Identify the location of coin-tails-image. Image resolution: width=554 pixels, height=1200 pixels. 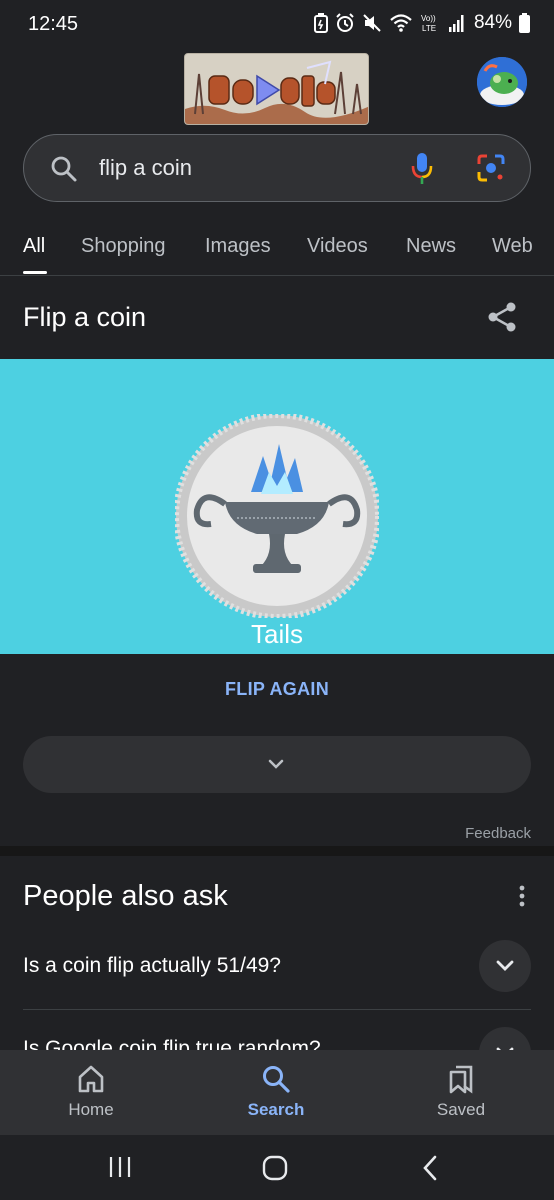
(277, 516).